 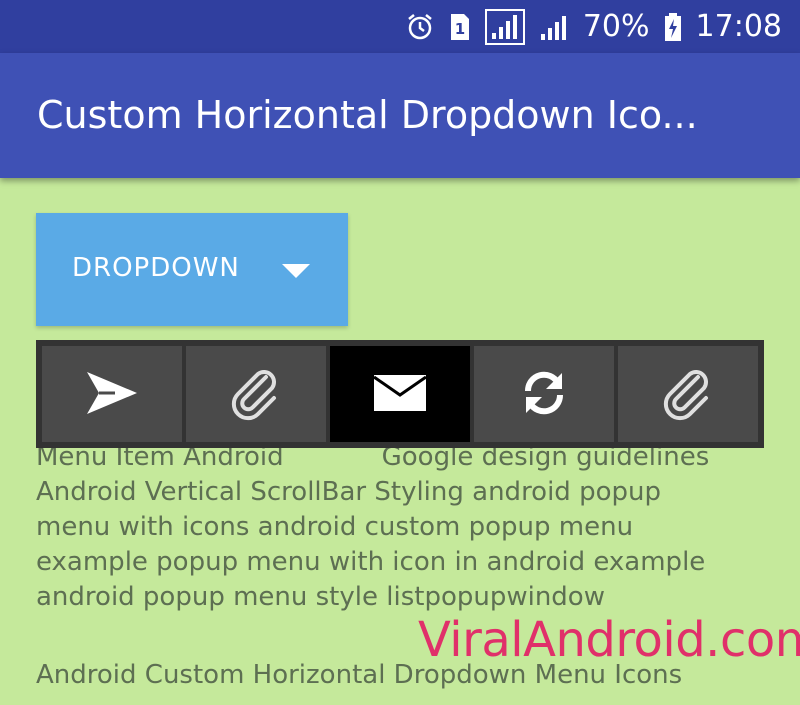 I want to click on svg-text: 1, so click(x=460, y=29).